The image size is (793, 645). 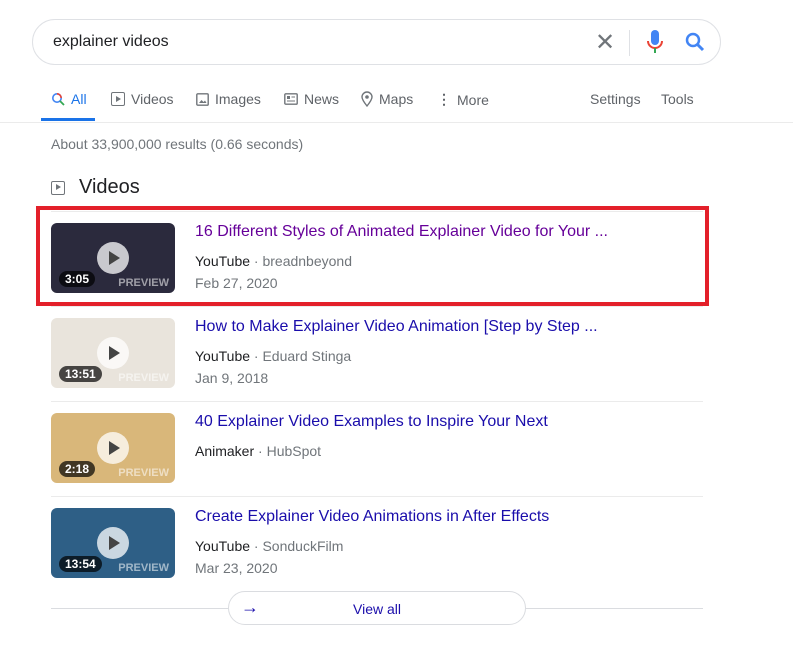 I want to click on tab-maps: Maps, so click(x=387, y=99).